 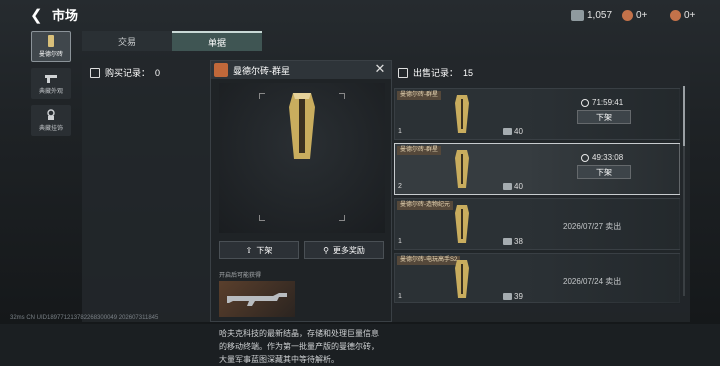 I want to click on sold-date: 2026/07/24 卖出, so click(x=592, y=281).